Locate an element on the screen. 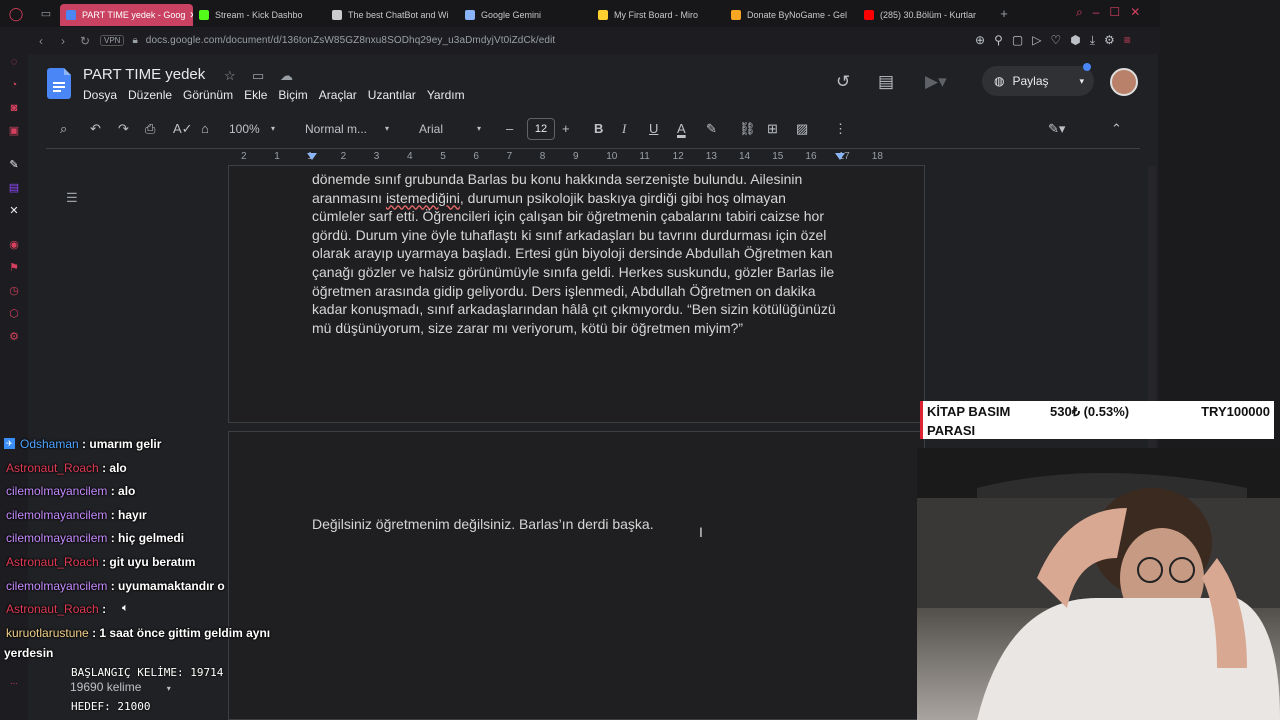 This screenshot has height=720, width=1280. increase-font-icon: + is located at coordinates (566, 128).